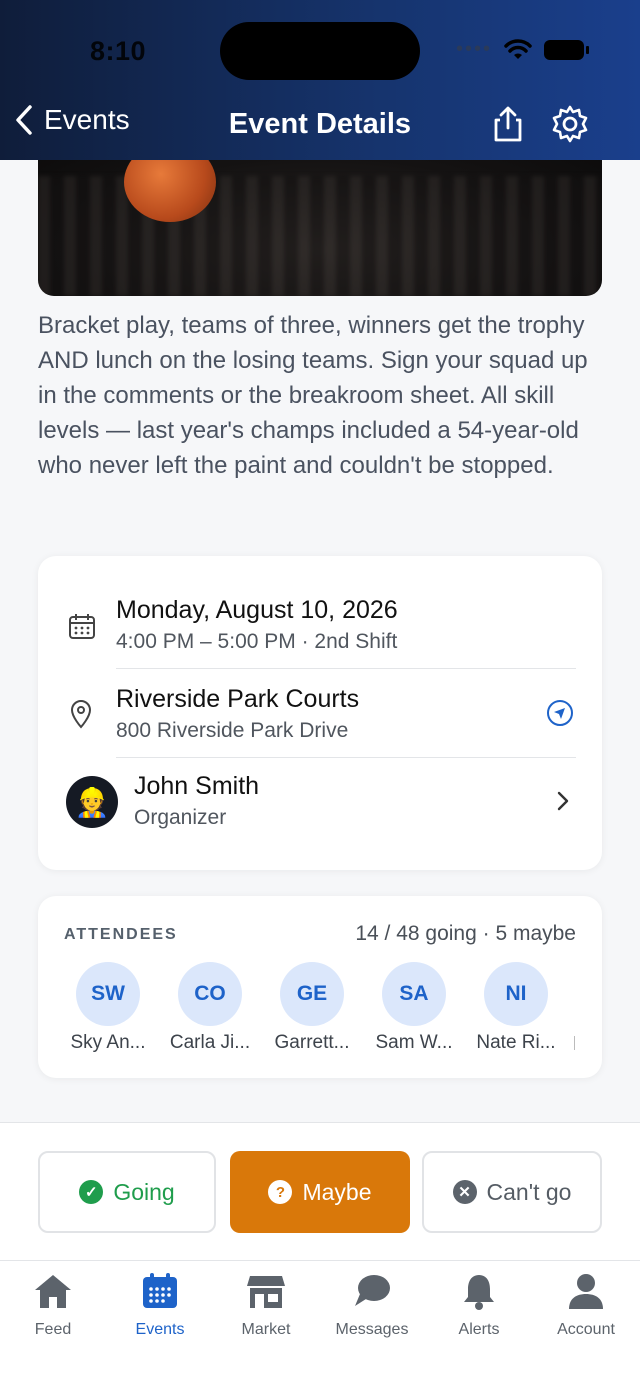 The image size is (640, 1391). Describe the element at coordinates (518, 48) in the screenshot. I see `wifi-icon` at that location.